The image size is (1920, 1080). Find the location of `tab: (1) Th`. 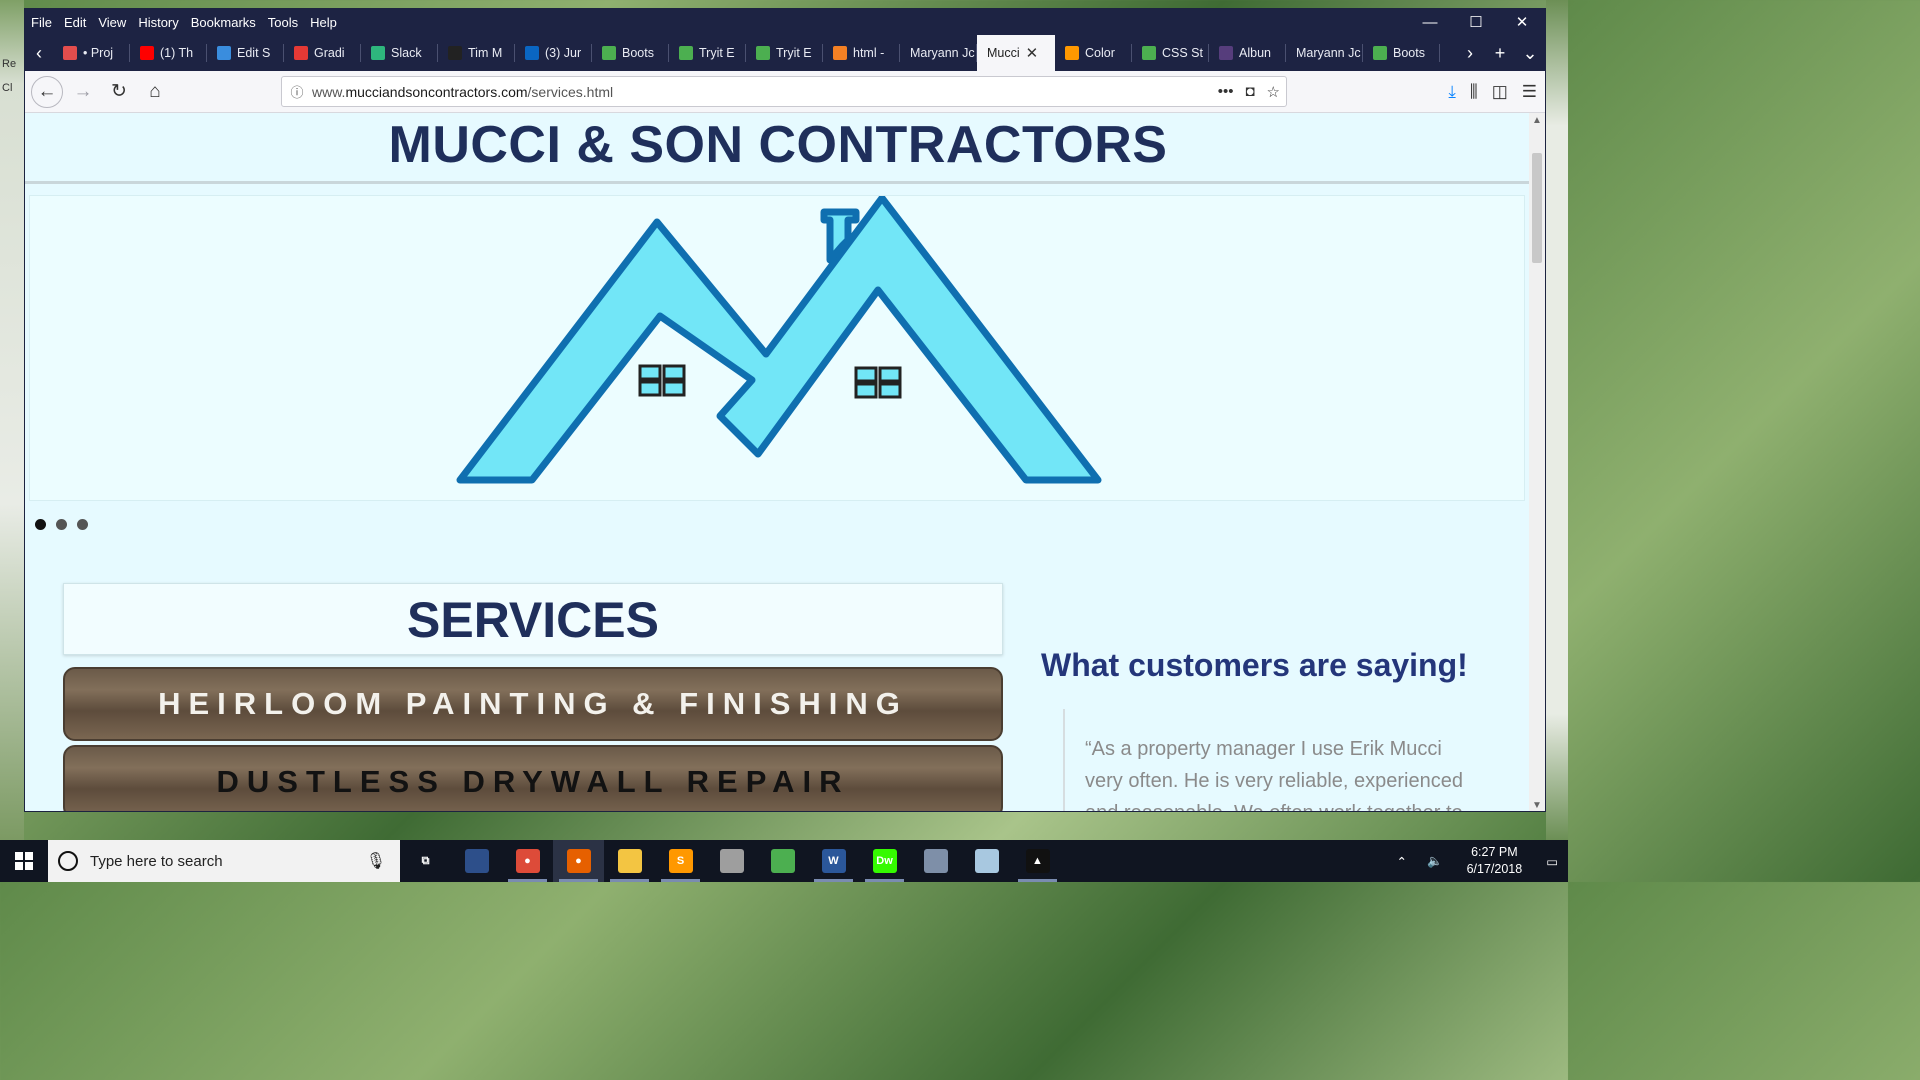

tab: (1) Th is located at coordinates (168, 53).